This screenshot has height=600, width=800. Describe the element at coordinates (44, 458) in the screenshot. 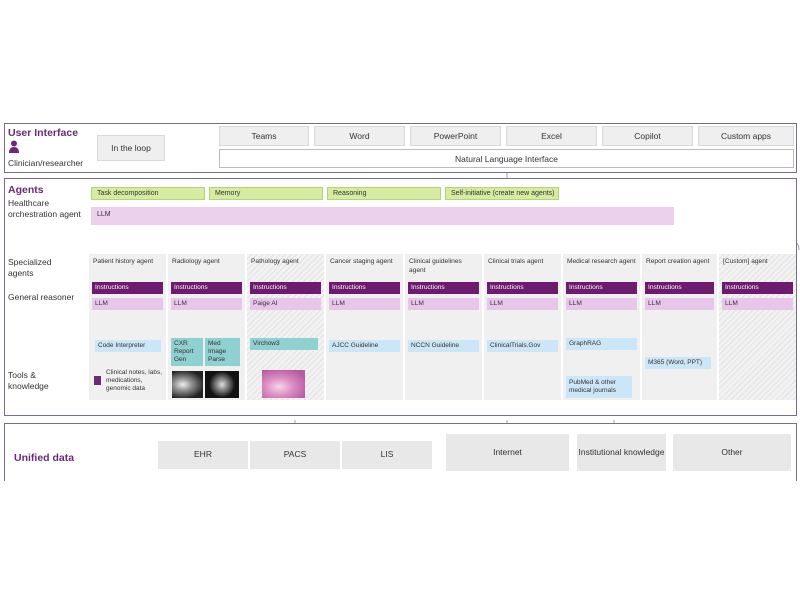

I see `unified-data-title: Unified data` at that location.